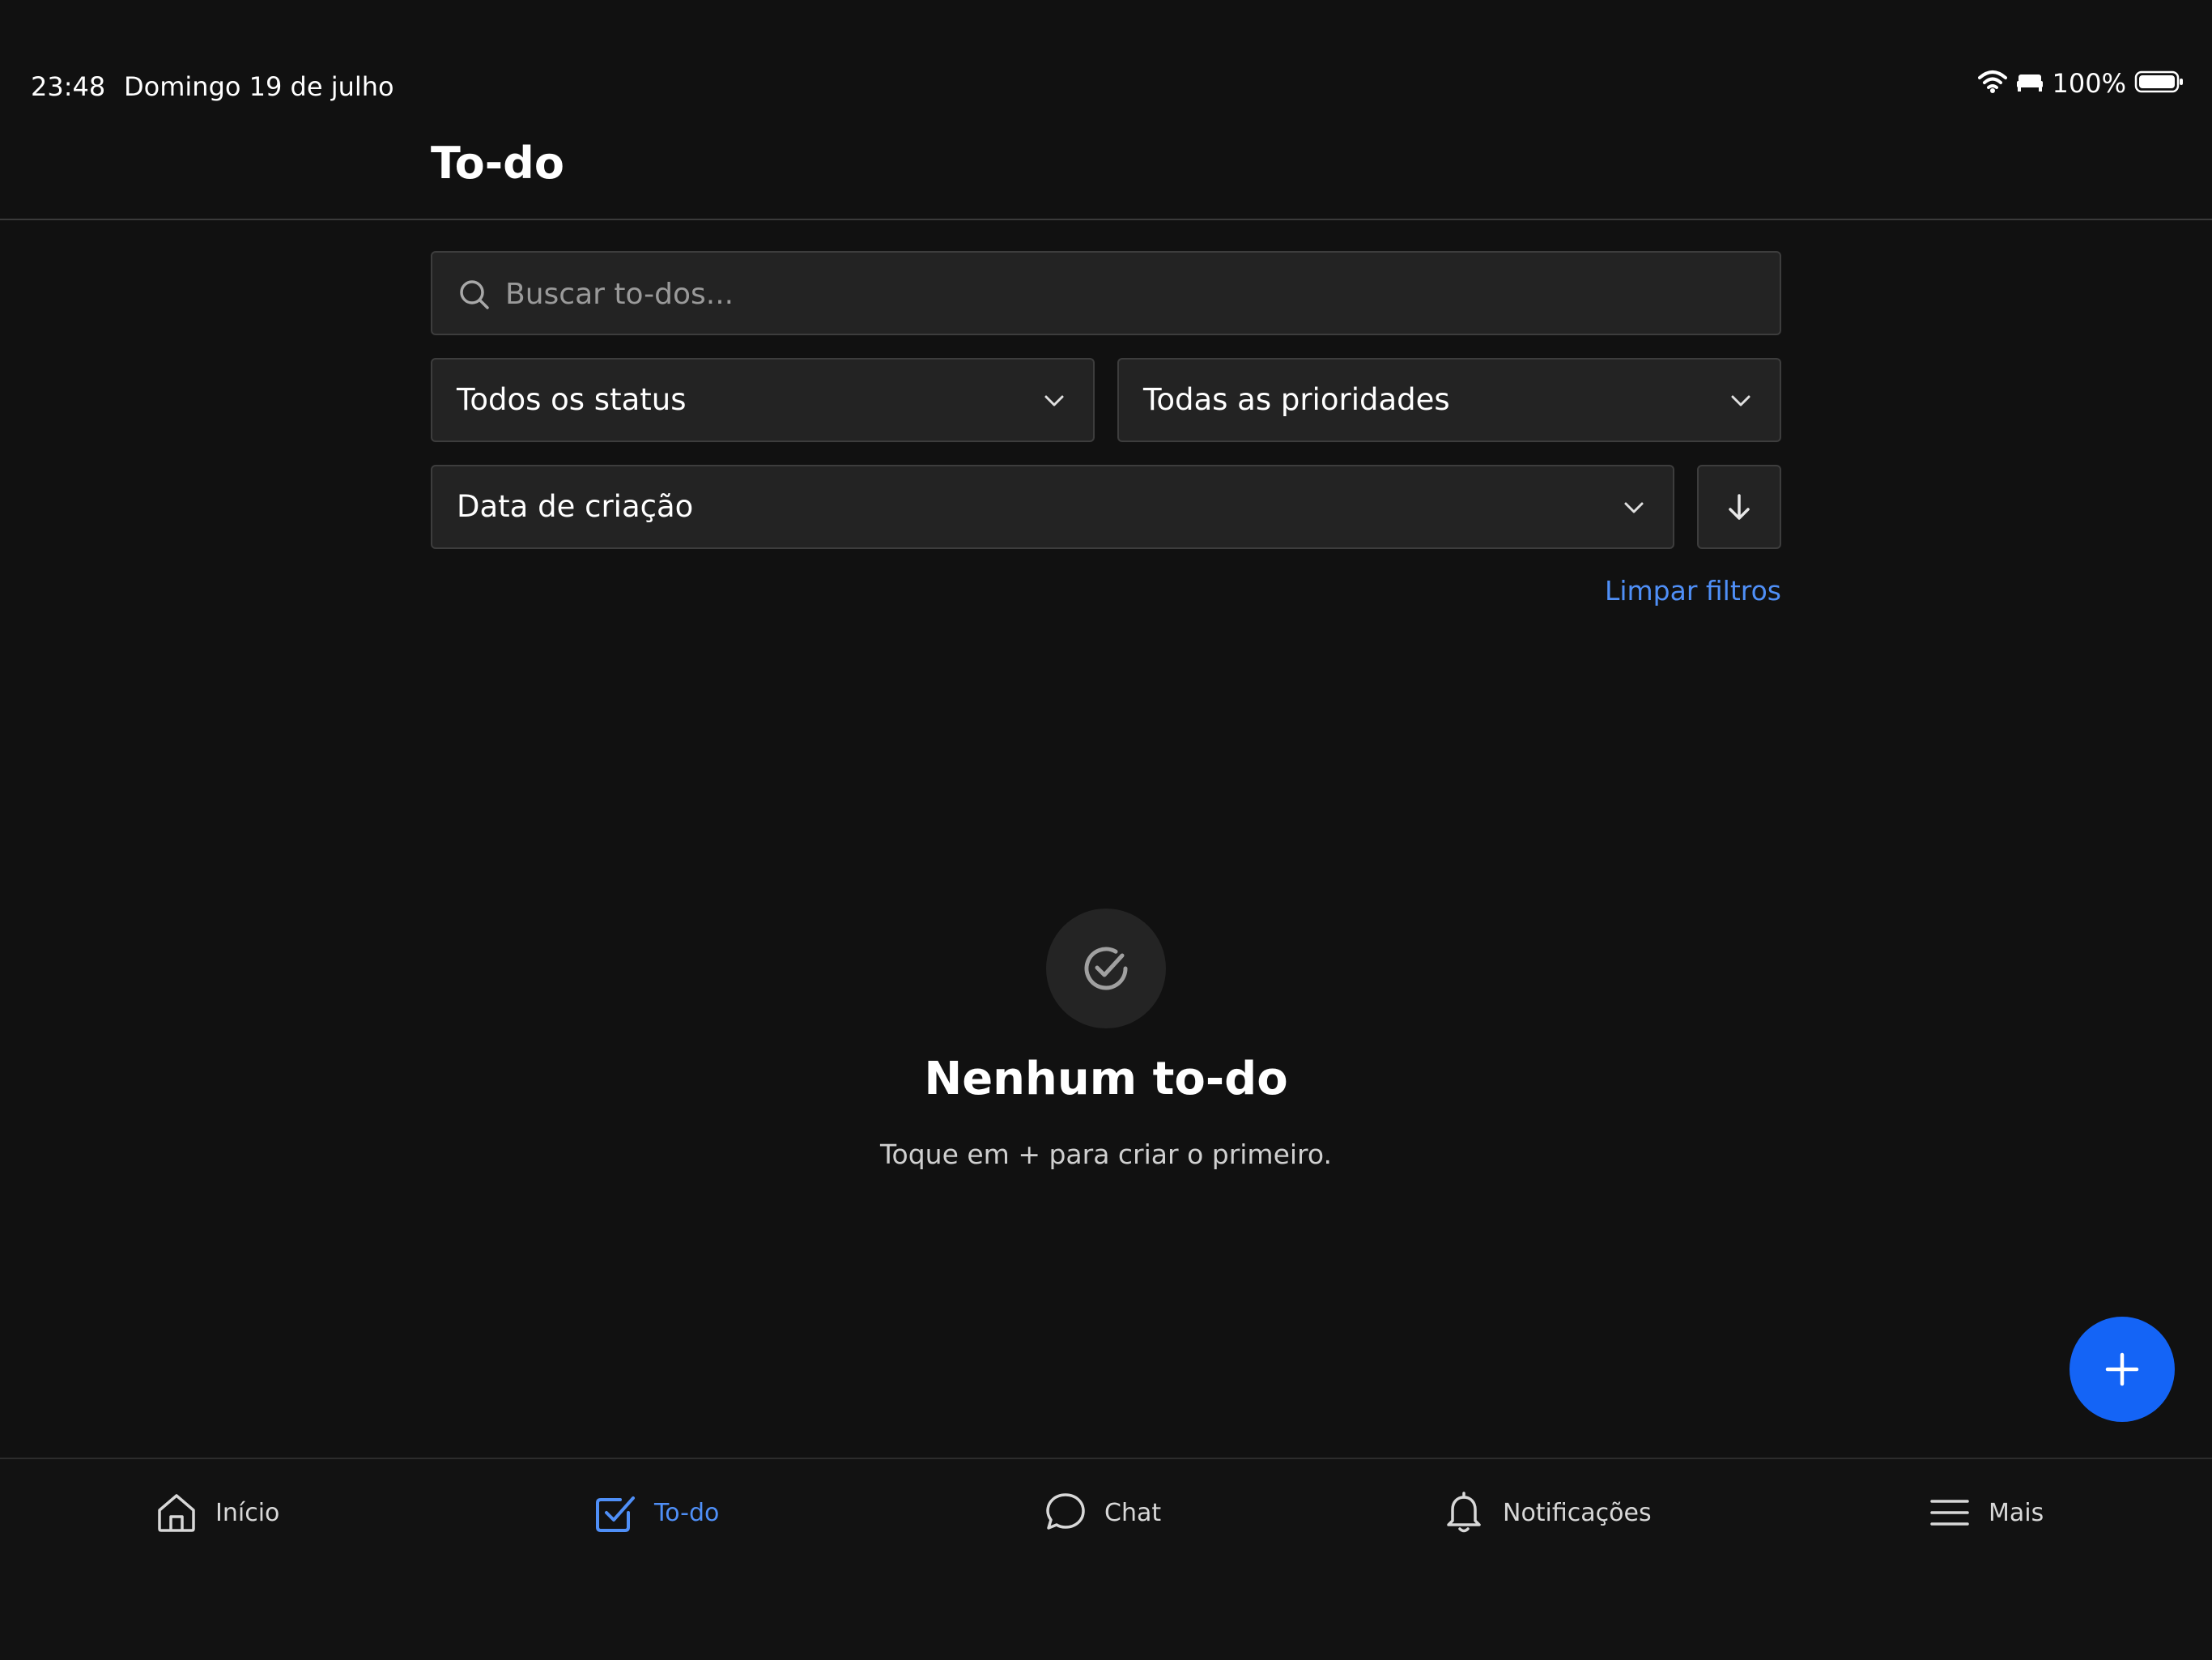 Image resolution: width=2212 pixels, height=1660 pixels. What do you see at coordinates (1065, 1512) in the screenshot?
I see `chat-bubble-icon` at bounding box center [1065, 1512].